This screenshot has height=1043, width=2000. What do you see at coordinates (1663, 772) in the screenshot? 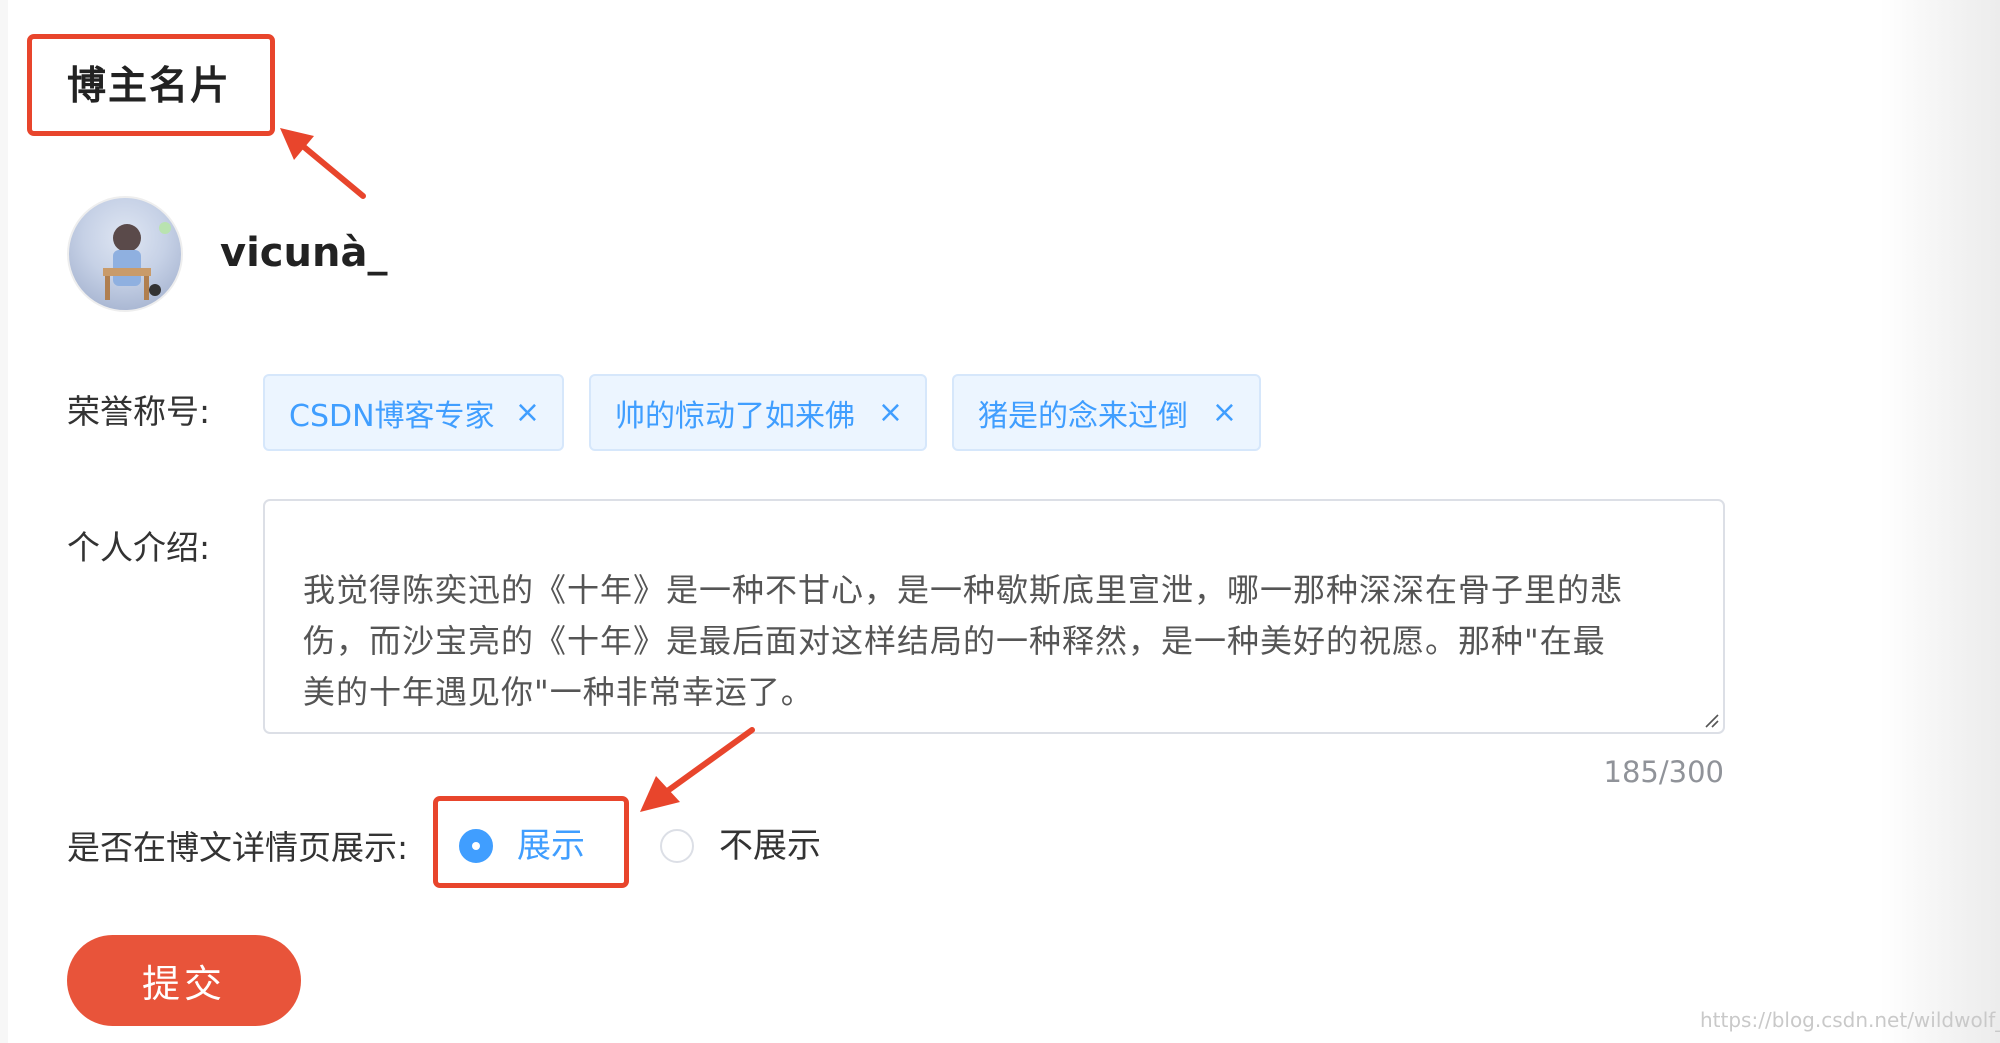
I see `char-counter: 185/300` at bounding box center [1663, 772].